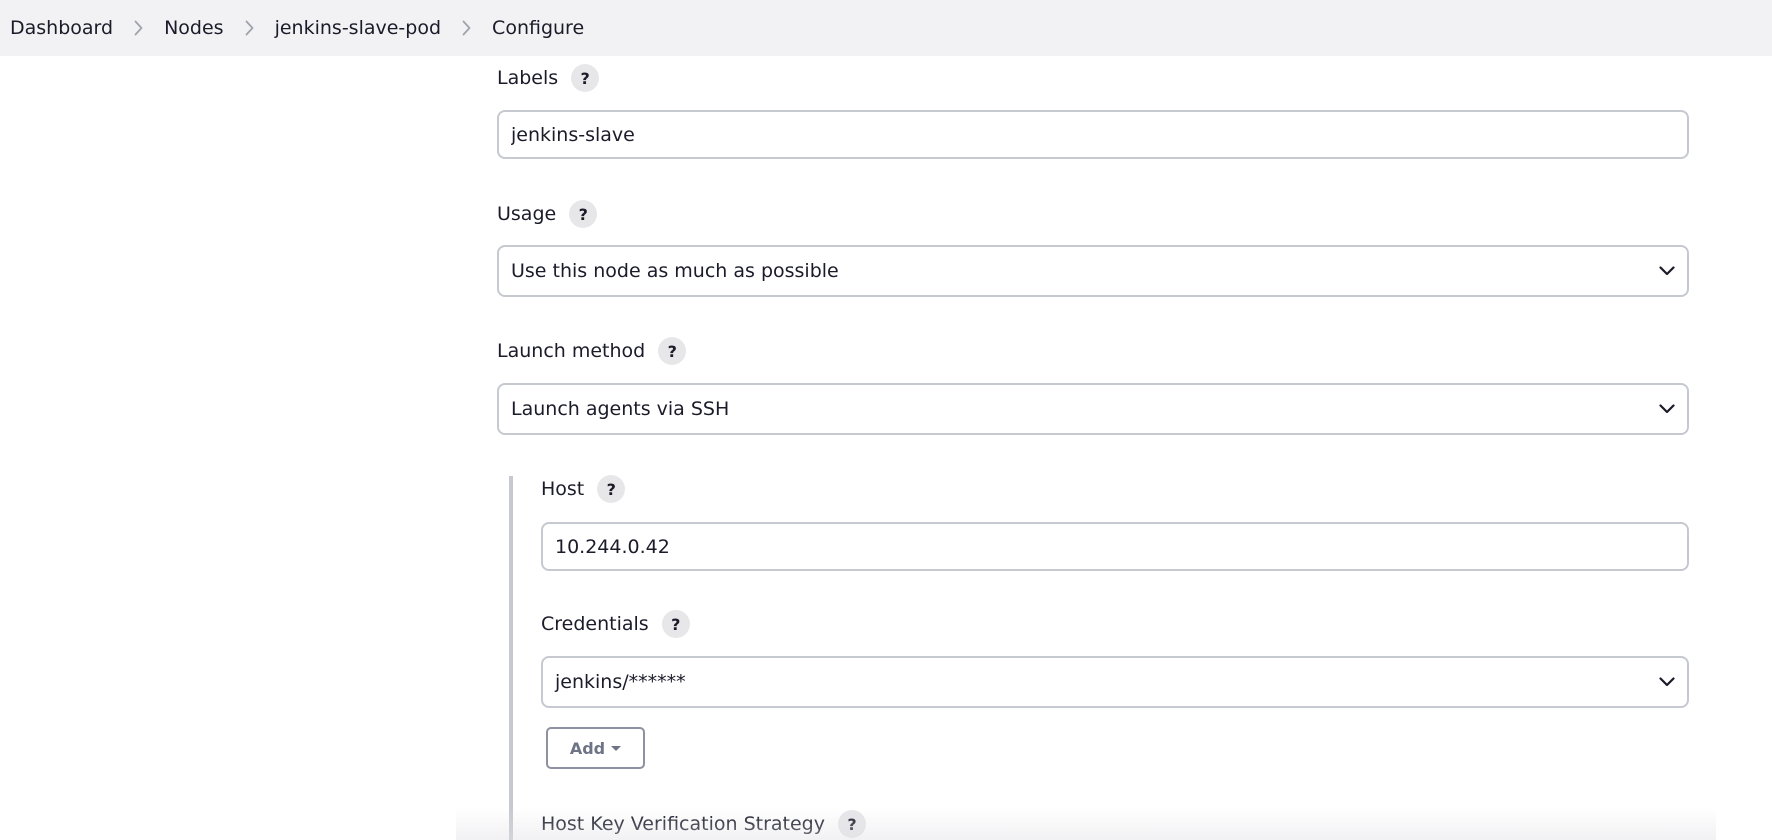 Image resolution: width=1772 pixels, height=840 pixels. Describe the element at coordinates (61, 28) in the screenshot. I see `breadcrumb-dashboard: Dashboard` at that location.